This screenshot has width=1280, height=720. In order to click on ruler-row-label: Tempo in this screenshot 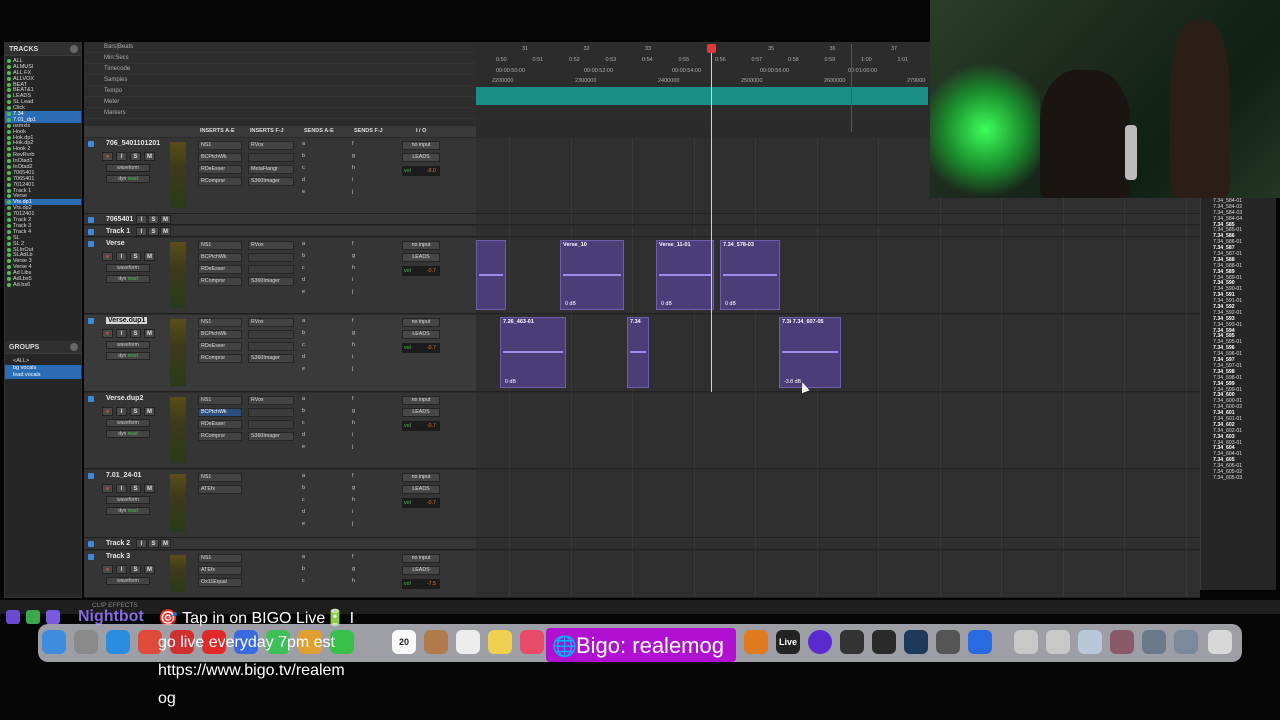, I will do `click(280, 91)`.